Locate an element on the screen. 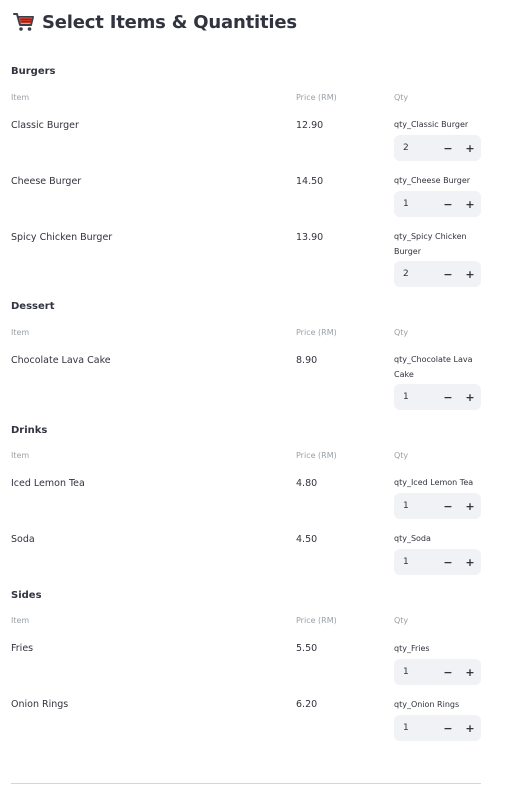  item-price: 4.50 is located at coordinates (307, 539).